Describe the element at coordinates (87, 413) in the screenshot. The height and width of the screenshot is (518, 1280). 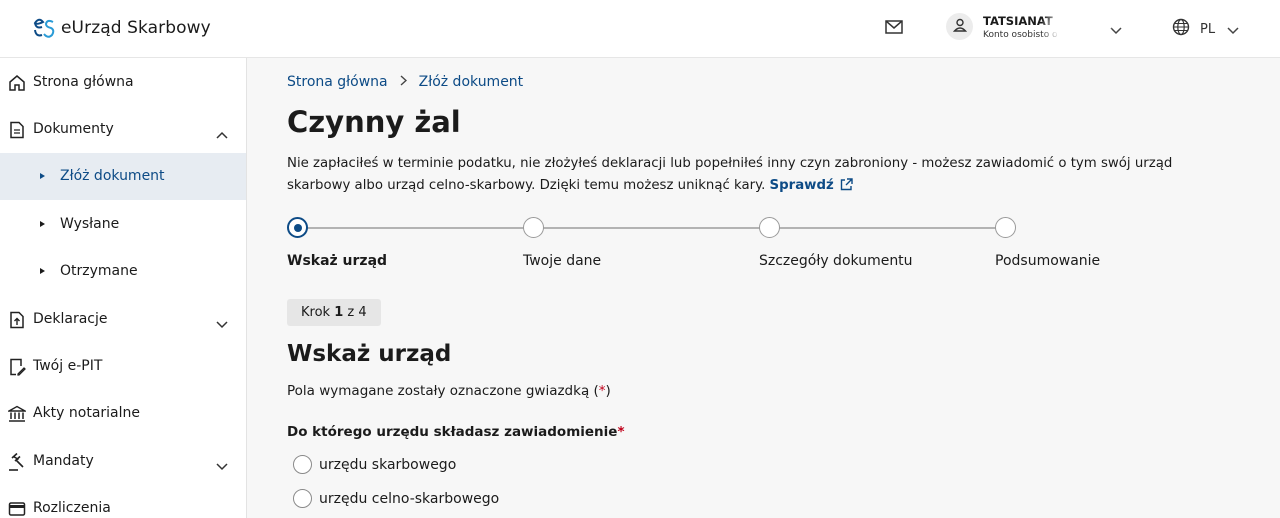
I see `sidebar-item-label: Akty notarialne` at that location.